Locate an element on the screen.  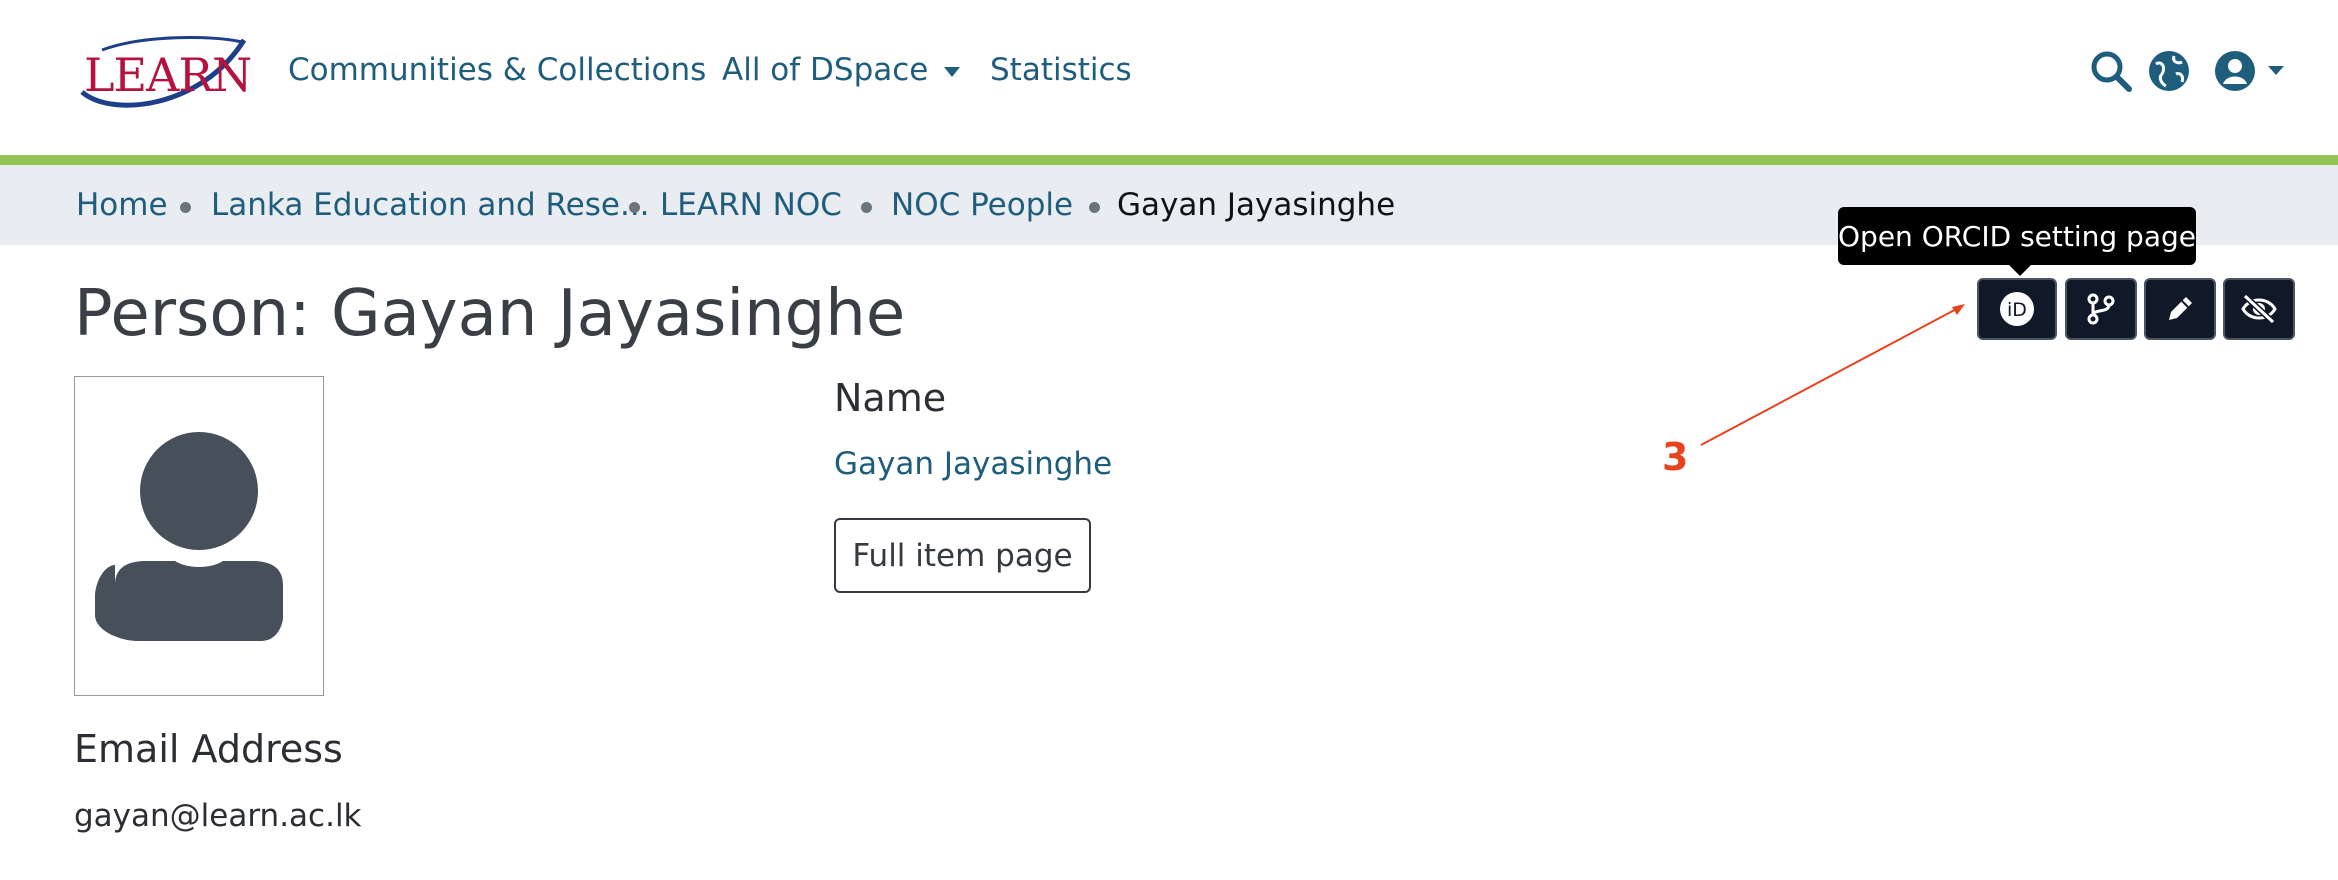
nav-all-of-dspace: All of DSpace is located at coordinates (841, 70).